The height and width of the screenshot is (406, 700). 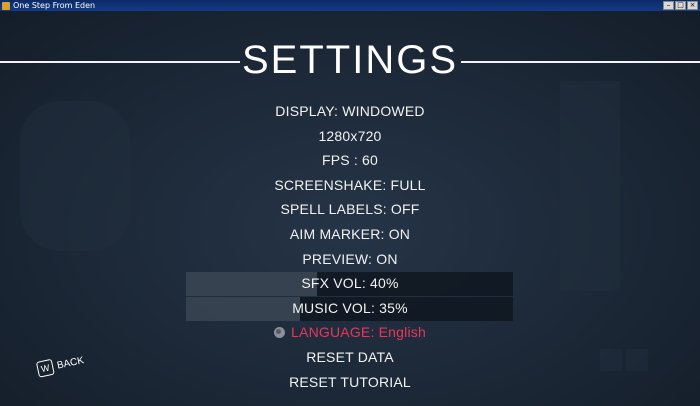 I want to click on window-titlebar: One Step From Eden – □ ×, so click(x=350, y=5).